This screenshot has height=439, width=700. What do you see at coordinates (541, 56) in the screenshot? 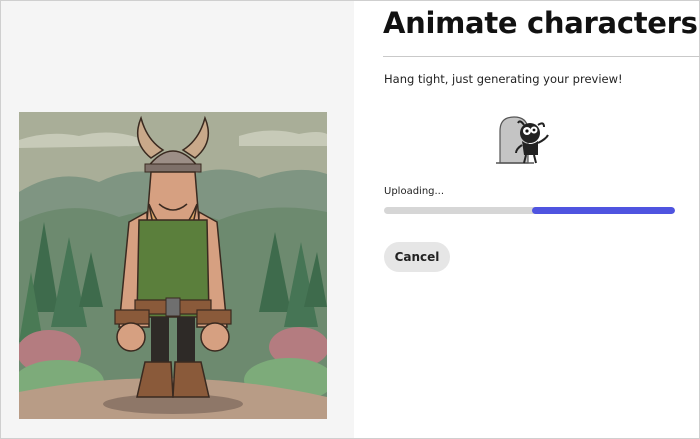
I see `title-divider` at bounding box center [541, 56].